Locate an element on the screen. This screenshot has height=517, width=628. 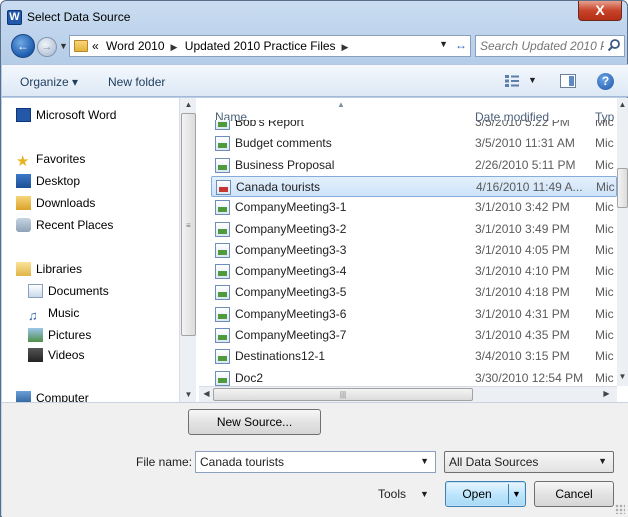
libraries-icon is located at coordinates (23, 269).